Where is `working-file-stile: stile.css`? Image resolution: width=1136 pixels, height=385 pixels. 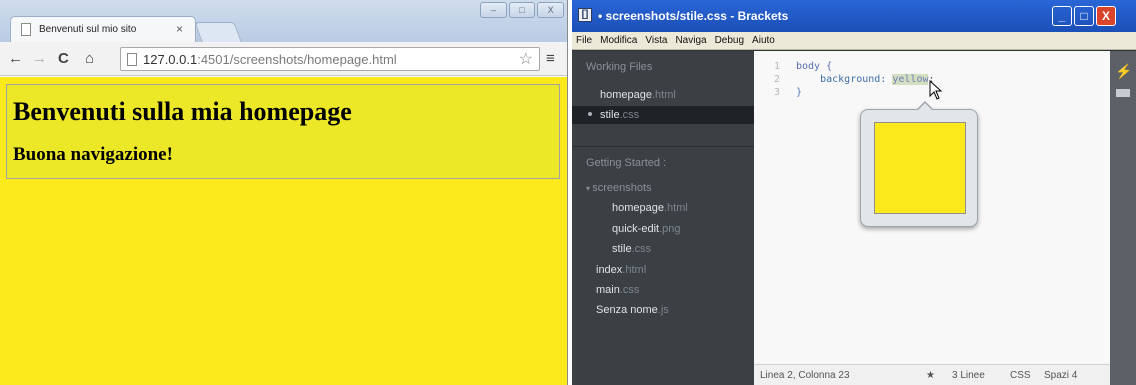 working-file-stile: stile.css is located at coordinates (619, 115).